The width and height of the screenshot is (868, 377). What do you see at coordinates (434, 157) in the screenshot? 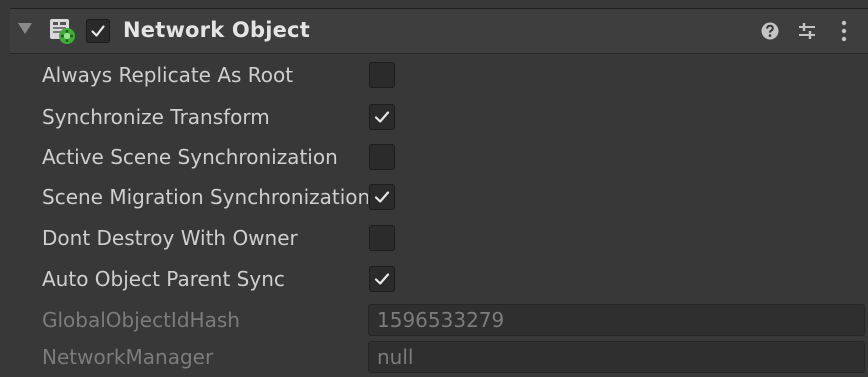
I see `property-row-active-scene-synchronization: Active Scene Synchronization` at bounding box center [434, 157].